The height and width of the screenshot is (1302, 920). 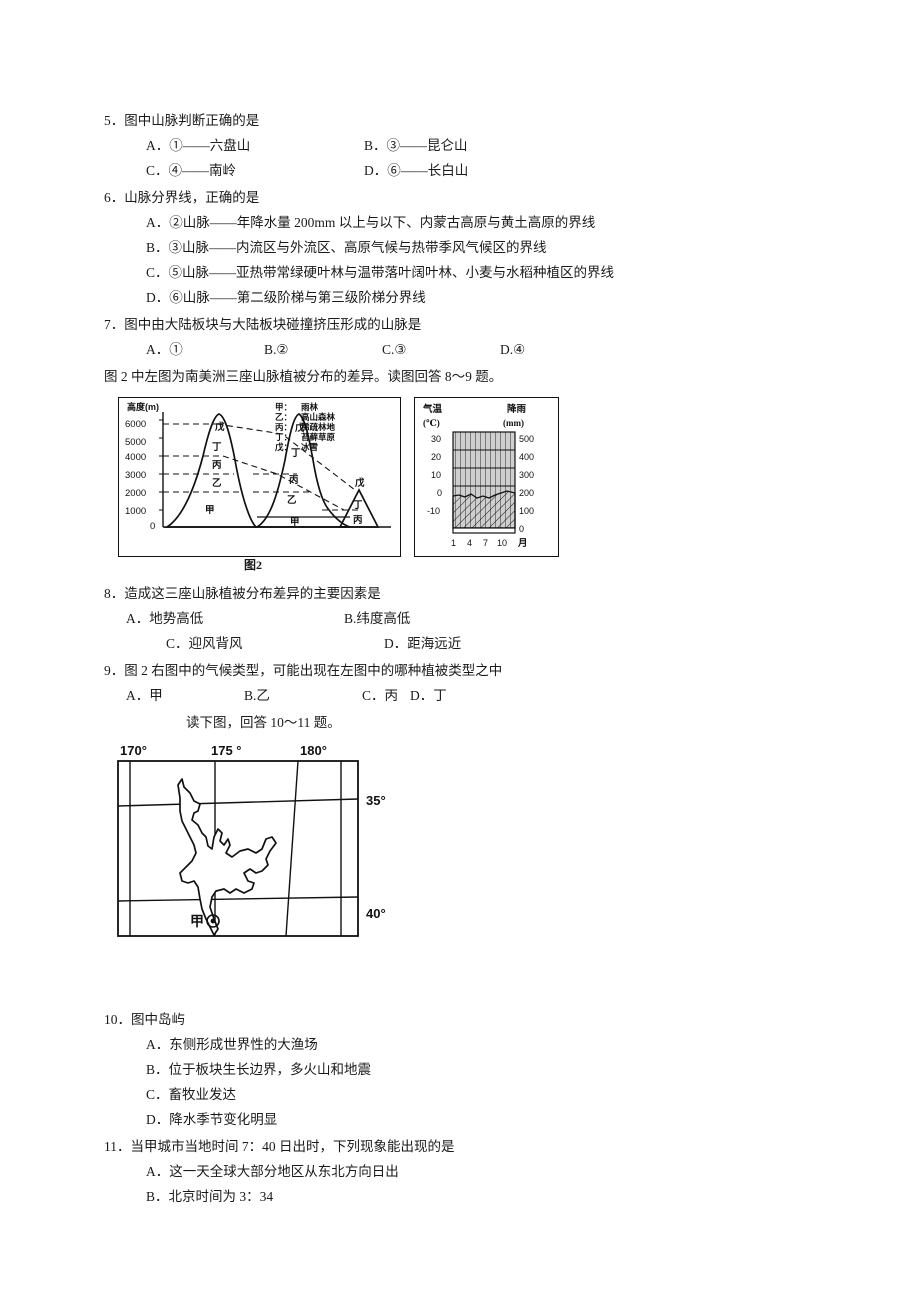 What do you see at coordinates (138, 695) in the screenshot?
I see `option-label: A．` at bounding box center [138, 695].